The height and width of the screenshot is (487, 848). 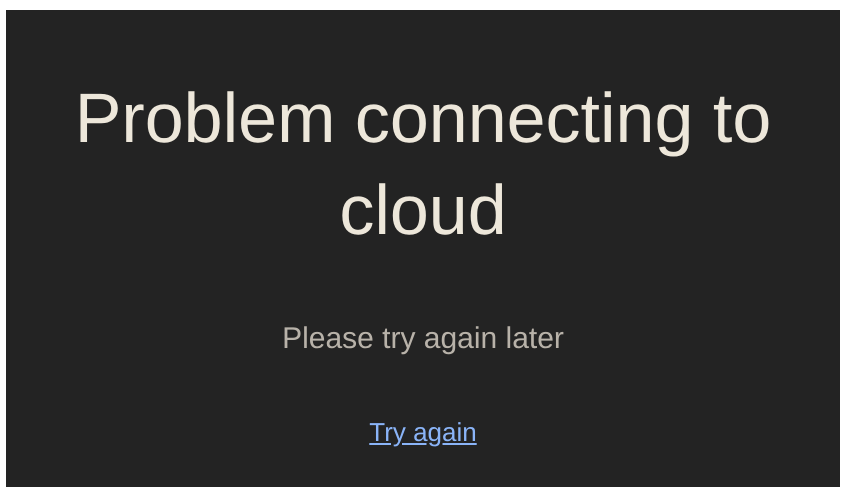 I want to click on try-again-link: Try again, so click(x=423, y=432).